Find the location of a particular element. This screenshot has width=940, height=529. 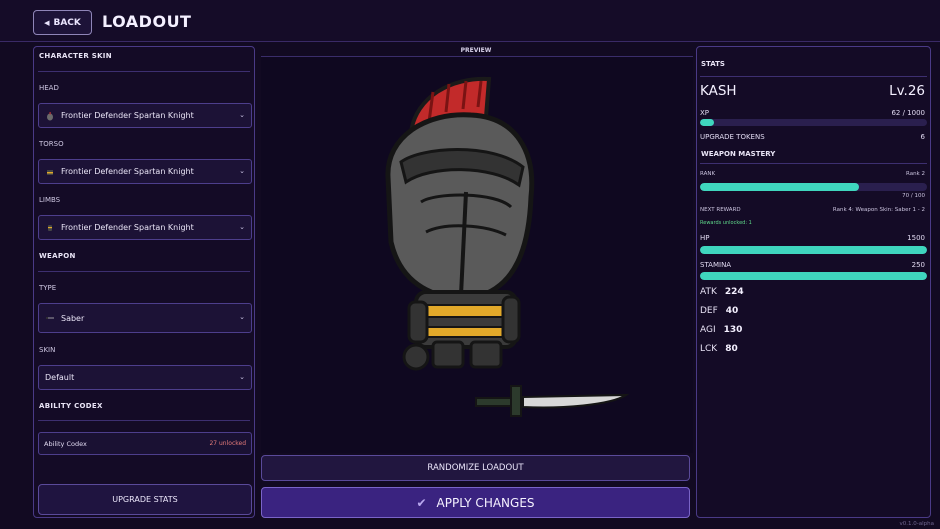

rank-label: RANK is located at coordinates (708, 174).